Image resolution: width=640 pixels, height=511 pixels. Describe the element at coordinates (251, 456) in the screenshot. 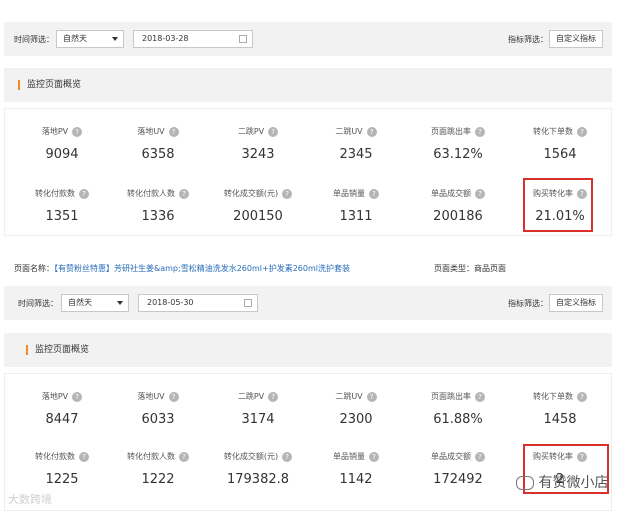

I see `metric-label-text: 转化成交额(元)` at that location.